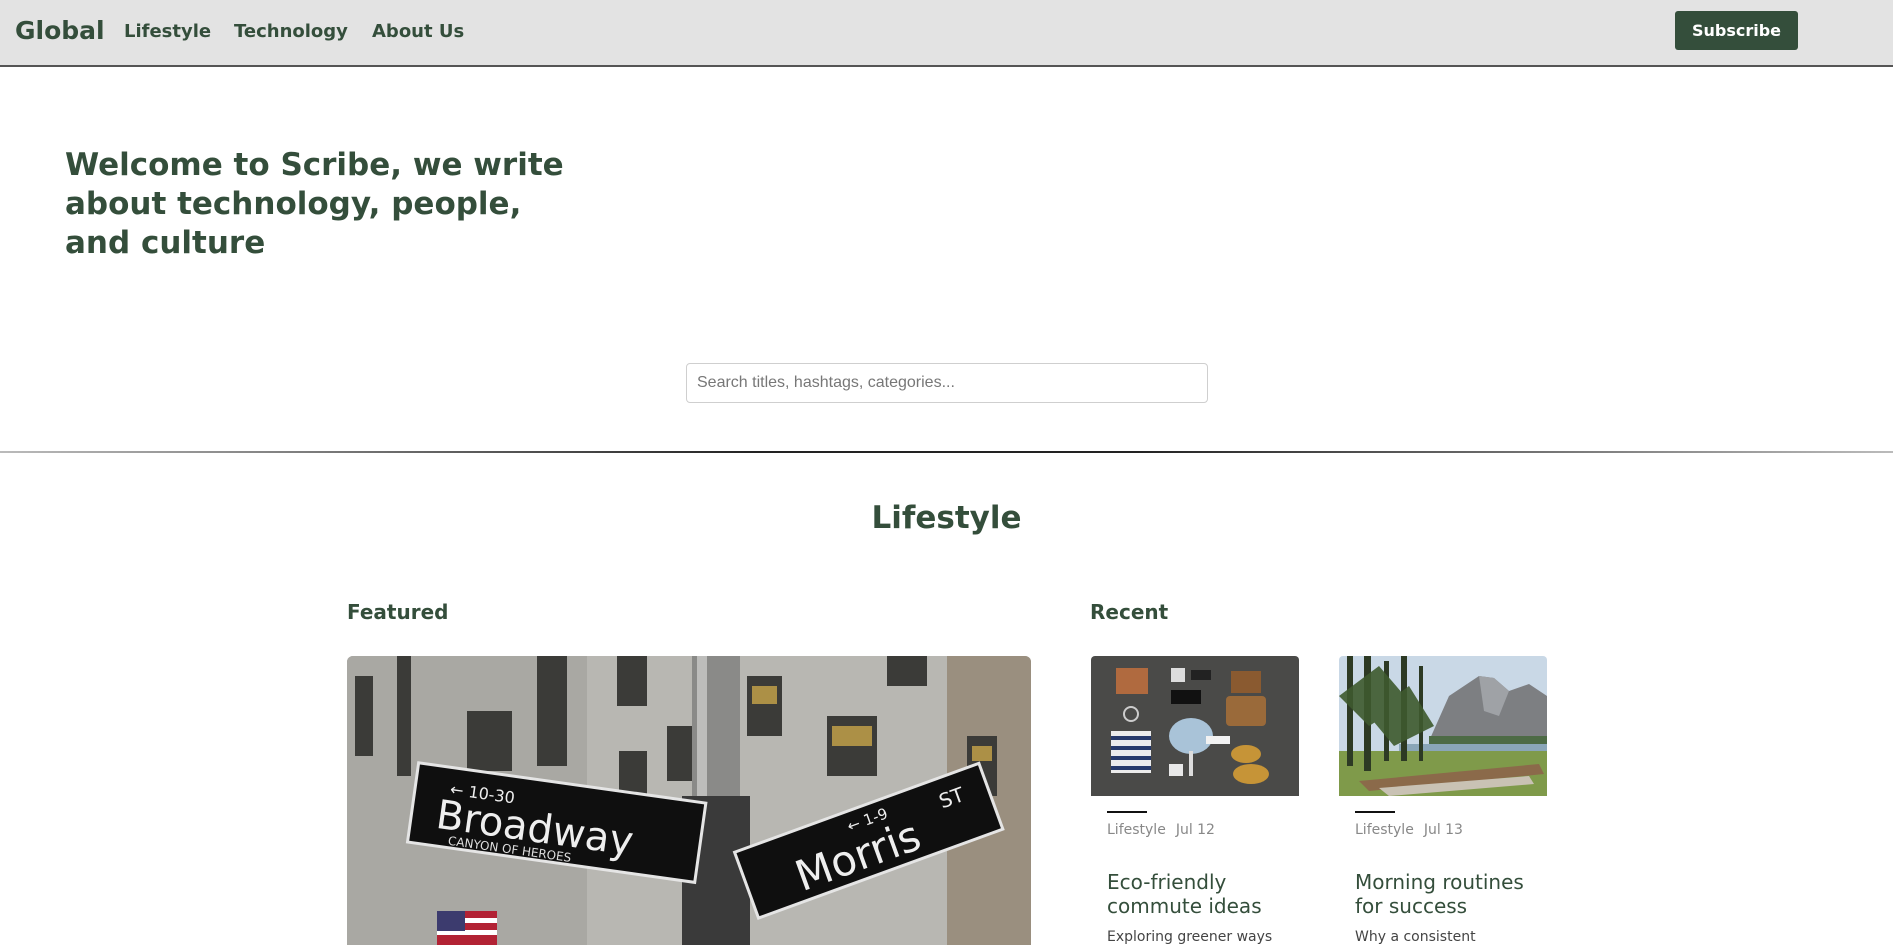 The image size is (1893, 945). I want to click on card-meta: Lifestyle Jul 13, so click(1409, 830).